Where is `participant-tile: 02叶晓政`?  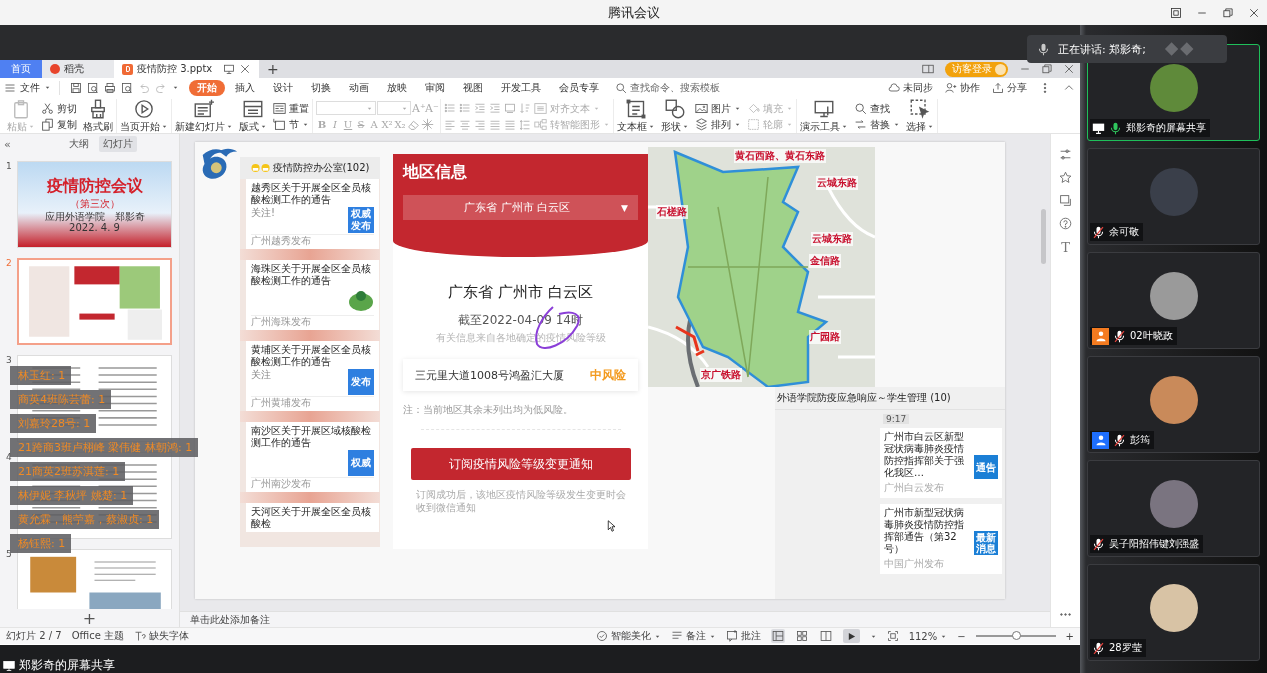 participant-tile: 02叶晓政 is located at coordinates (1173, 300).